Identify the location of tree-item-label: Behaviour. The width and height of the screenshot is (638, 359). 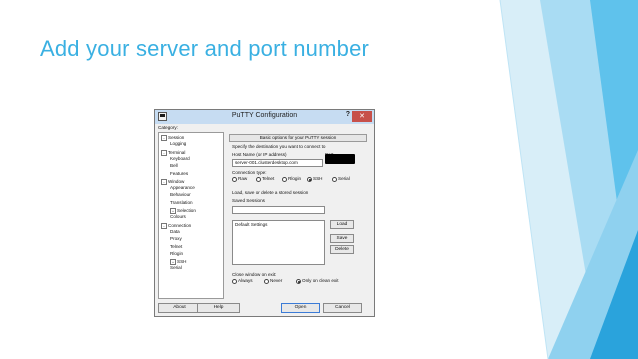
(180, 195).